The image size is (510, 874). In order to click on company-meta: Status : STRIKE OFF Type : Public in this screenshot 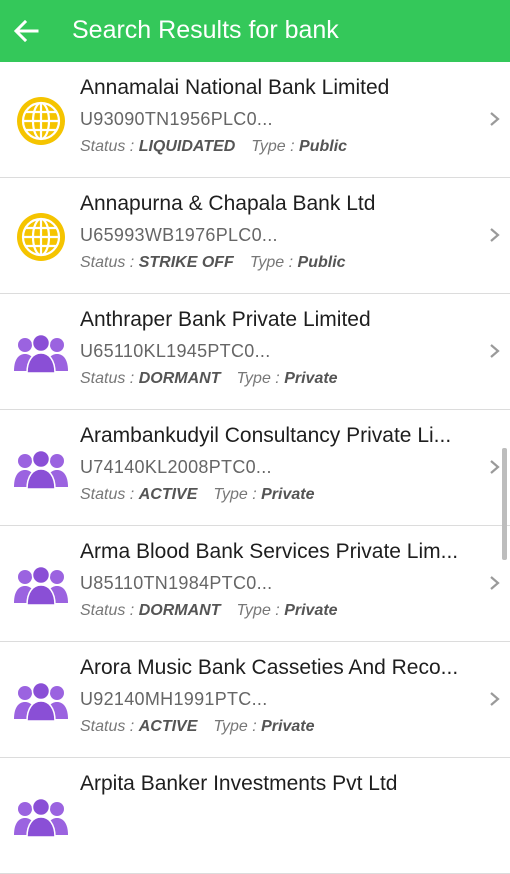, I will do `click(213, 263)`.